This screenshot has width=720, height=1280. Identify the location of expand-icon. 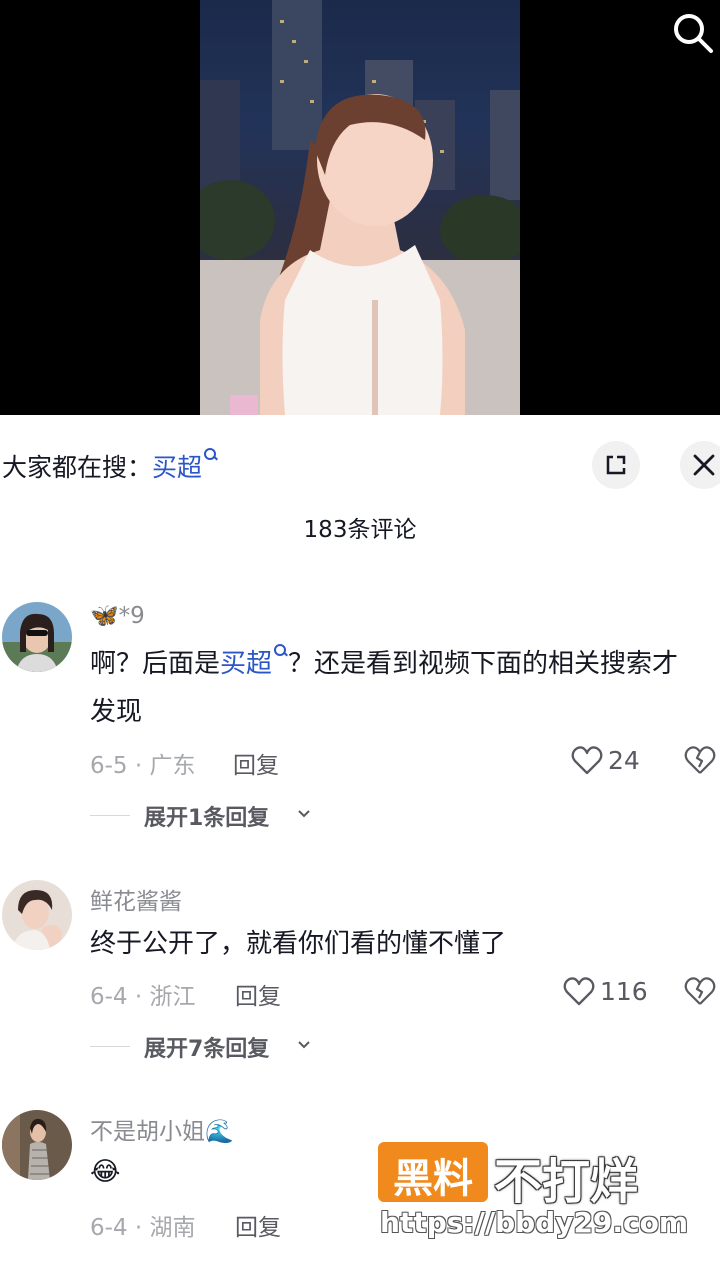
(616, 465).